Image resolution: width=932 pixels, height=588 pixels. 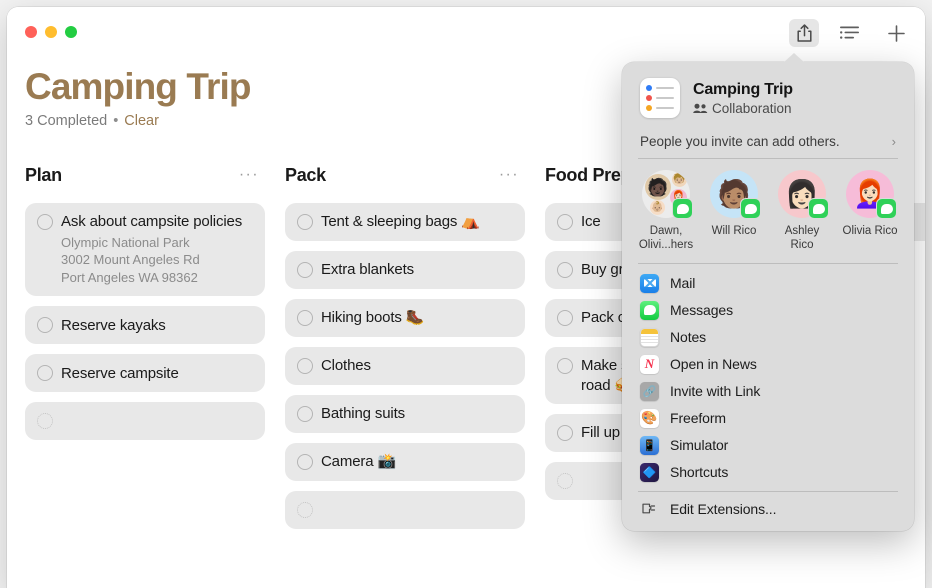 I want to click on popover-divider, so click(x=768, y=263).